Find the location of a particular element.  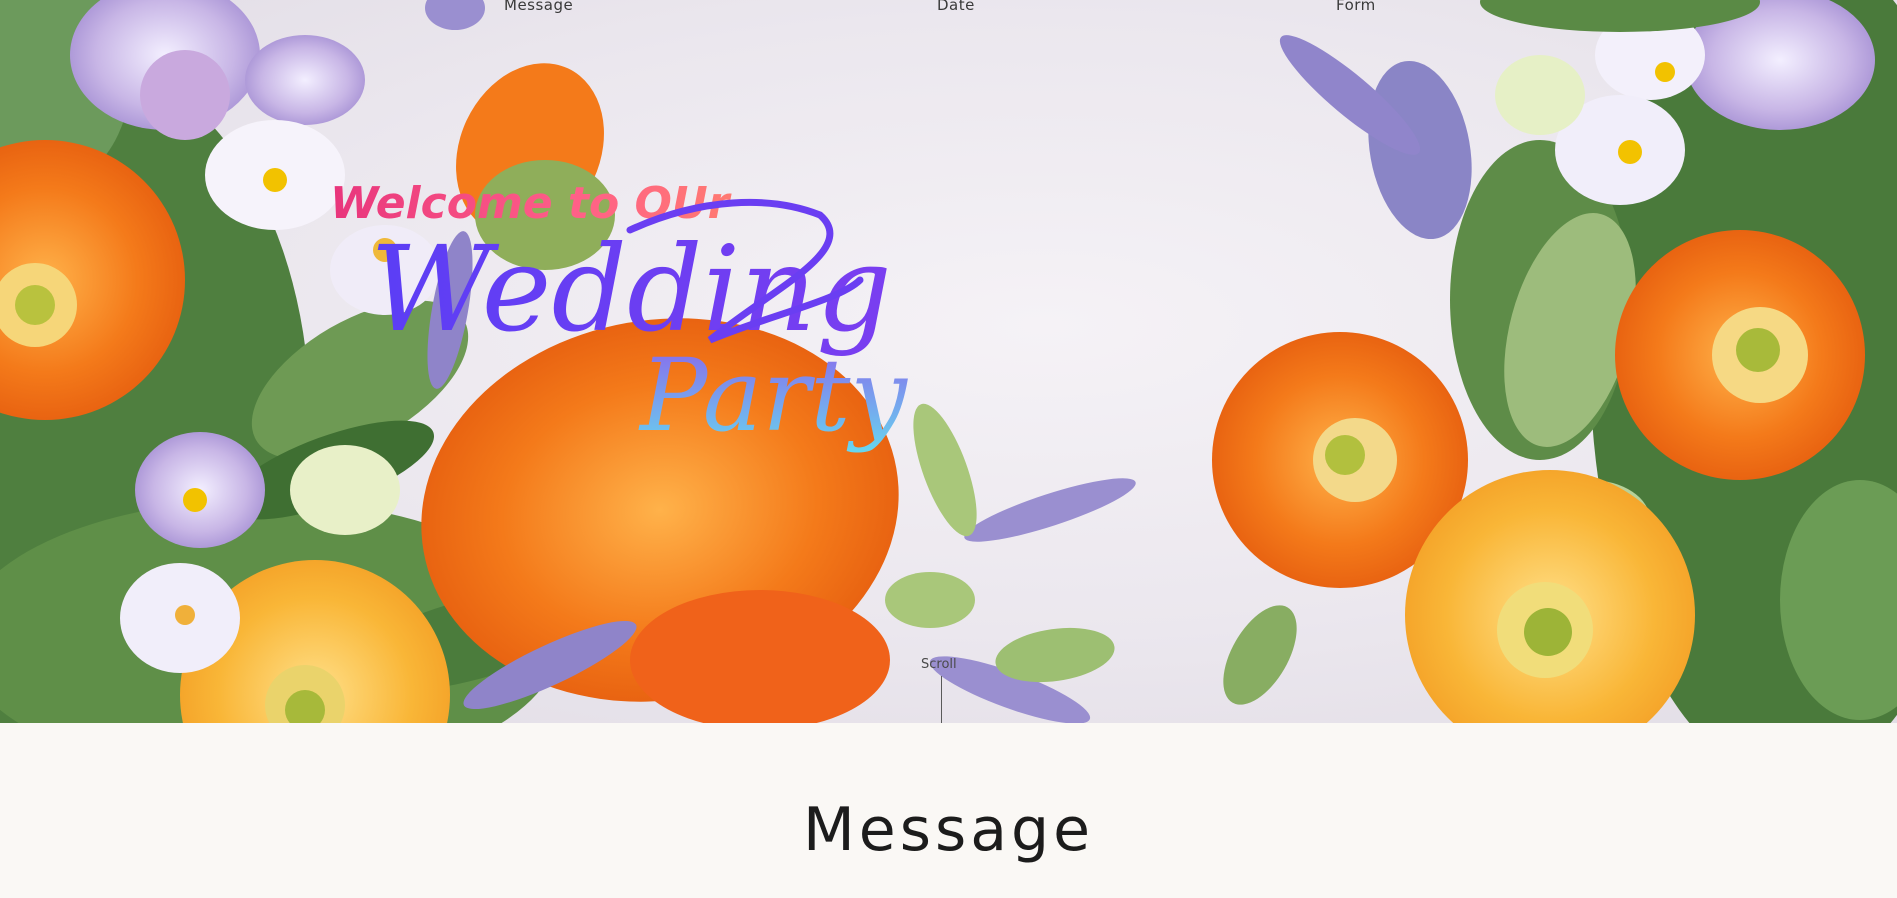

nav-item-message: Message is located at coordinates (538, 7).